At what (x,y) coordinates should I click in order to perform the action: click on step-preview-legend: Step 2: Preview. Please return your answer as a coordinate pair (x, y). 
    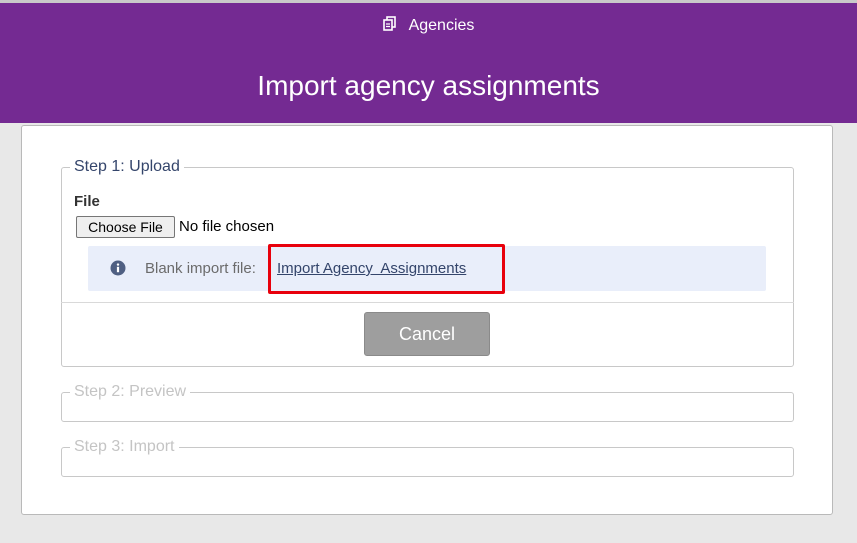
    Looking at the image, I should click on (130, 391).